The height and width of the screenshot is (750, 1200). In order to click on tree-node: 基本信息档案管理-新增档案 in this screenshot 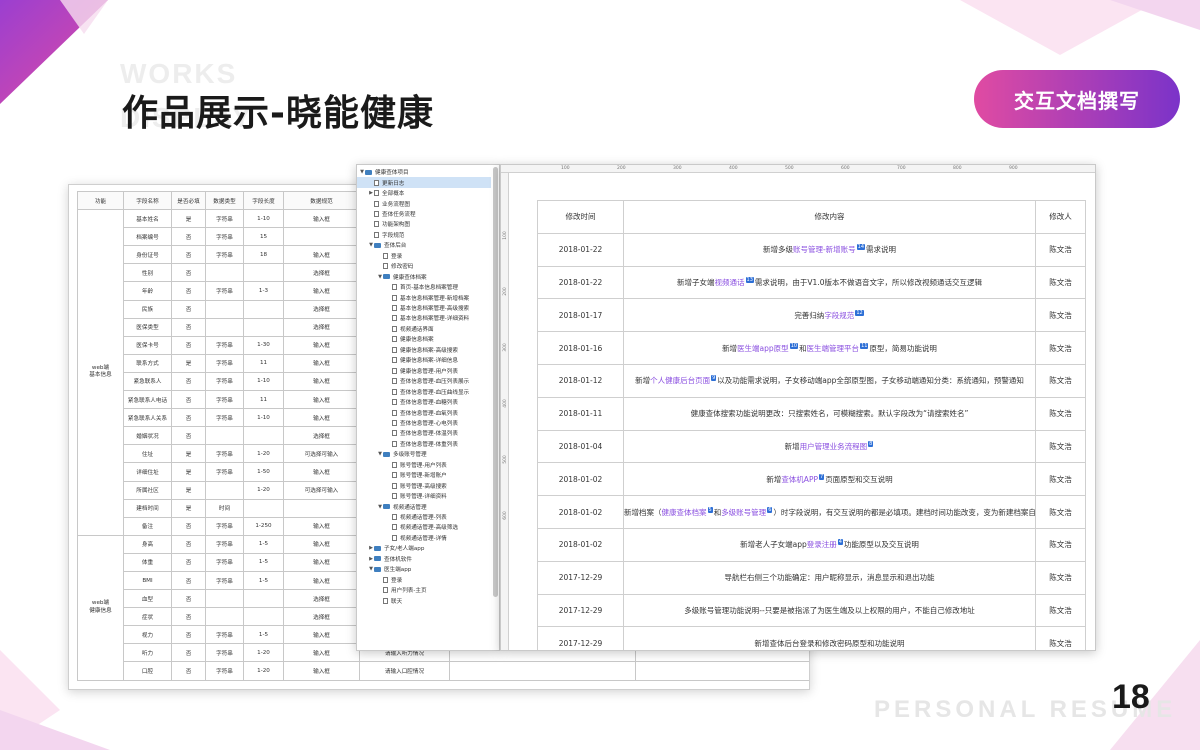, I will do `click(424, 297)`.